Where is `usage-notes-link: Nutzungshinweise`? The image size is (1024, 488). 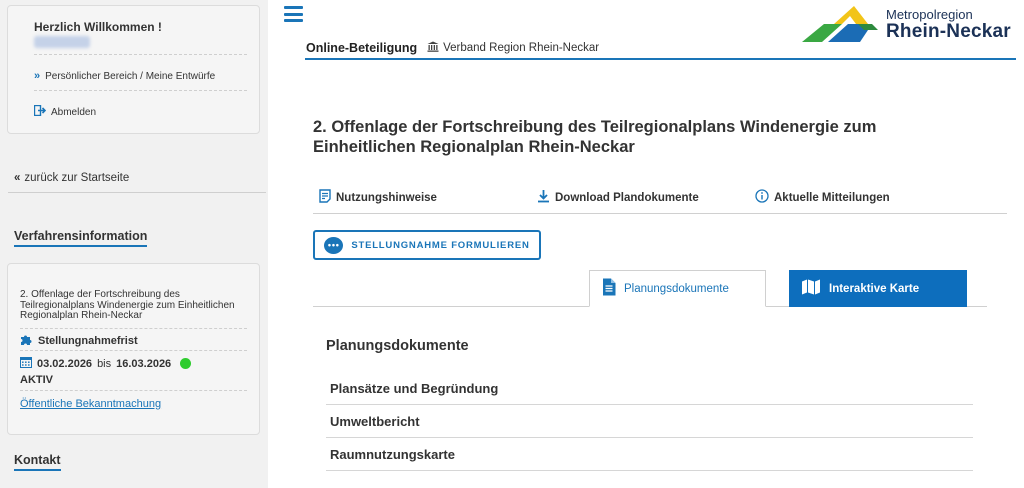
usage-notes-link: Nutzungshinweise is located at coordinates (378, 197).